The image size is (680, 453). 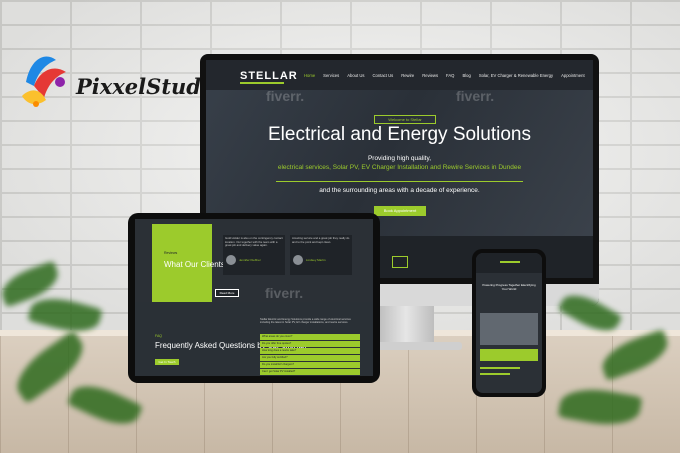 What do you see at coordinates (310, 351) in the screenshot?
I see `faq-item: How long does a rewire take?` at bounding box center [310, 351].